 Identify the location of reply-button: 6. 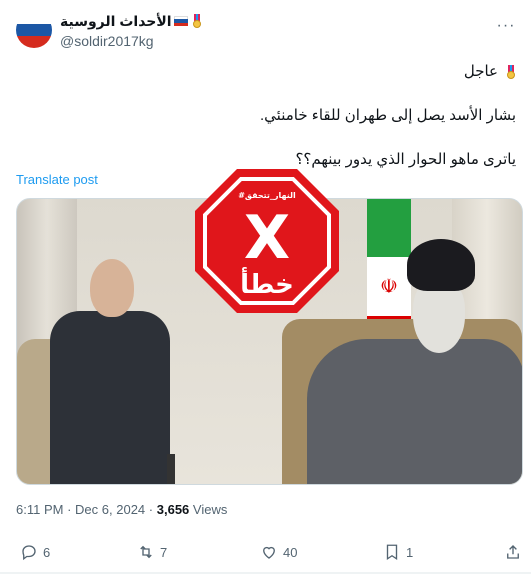
(35, 552).